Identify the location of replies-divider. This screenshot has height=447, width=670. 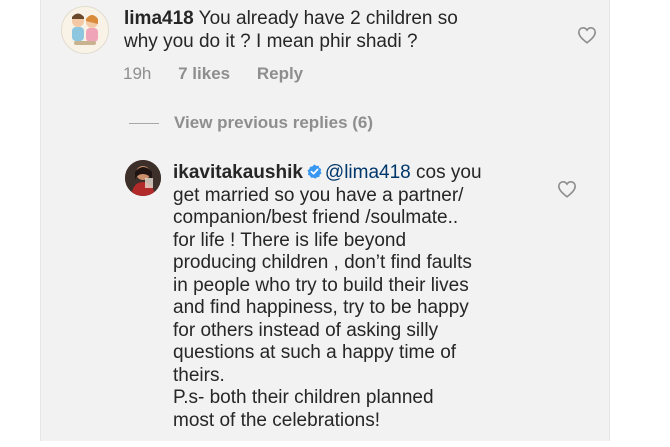
(144, 123).